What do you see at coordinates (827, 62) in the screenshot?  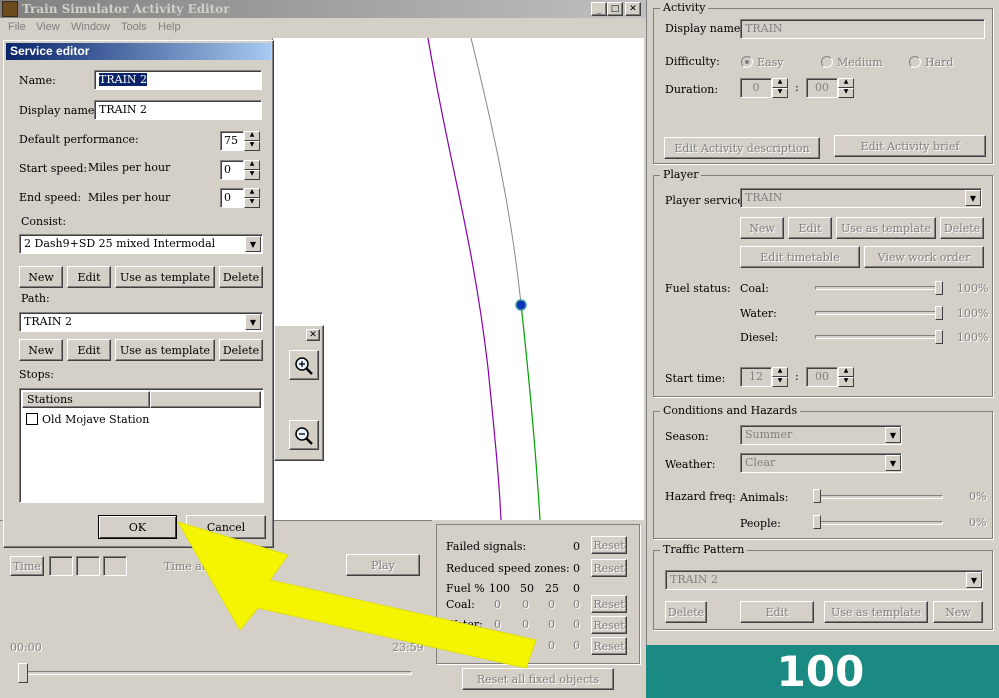 I see `difficulty-medium-radio` at bounding box center [827, 62].